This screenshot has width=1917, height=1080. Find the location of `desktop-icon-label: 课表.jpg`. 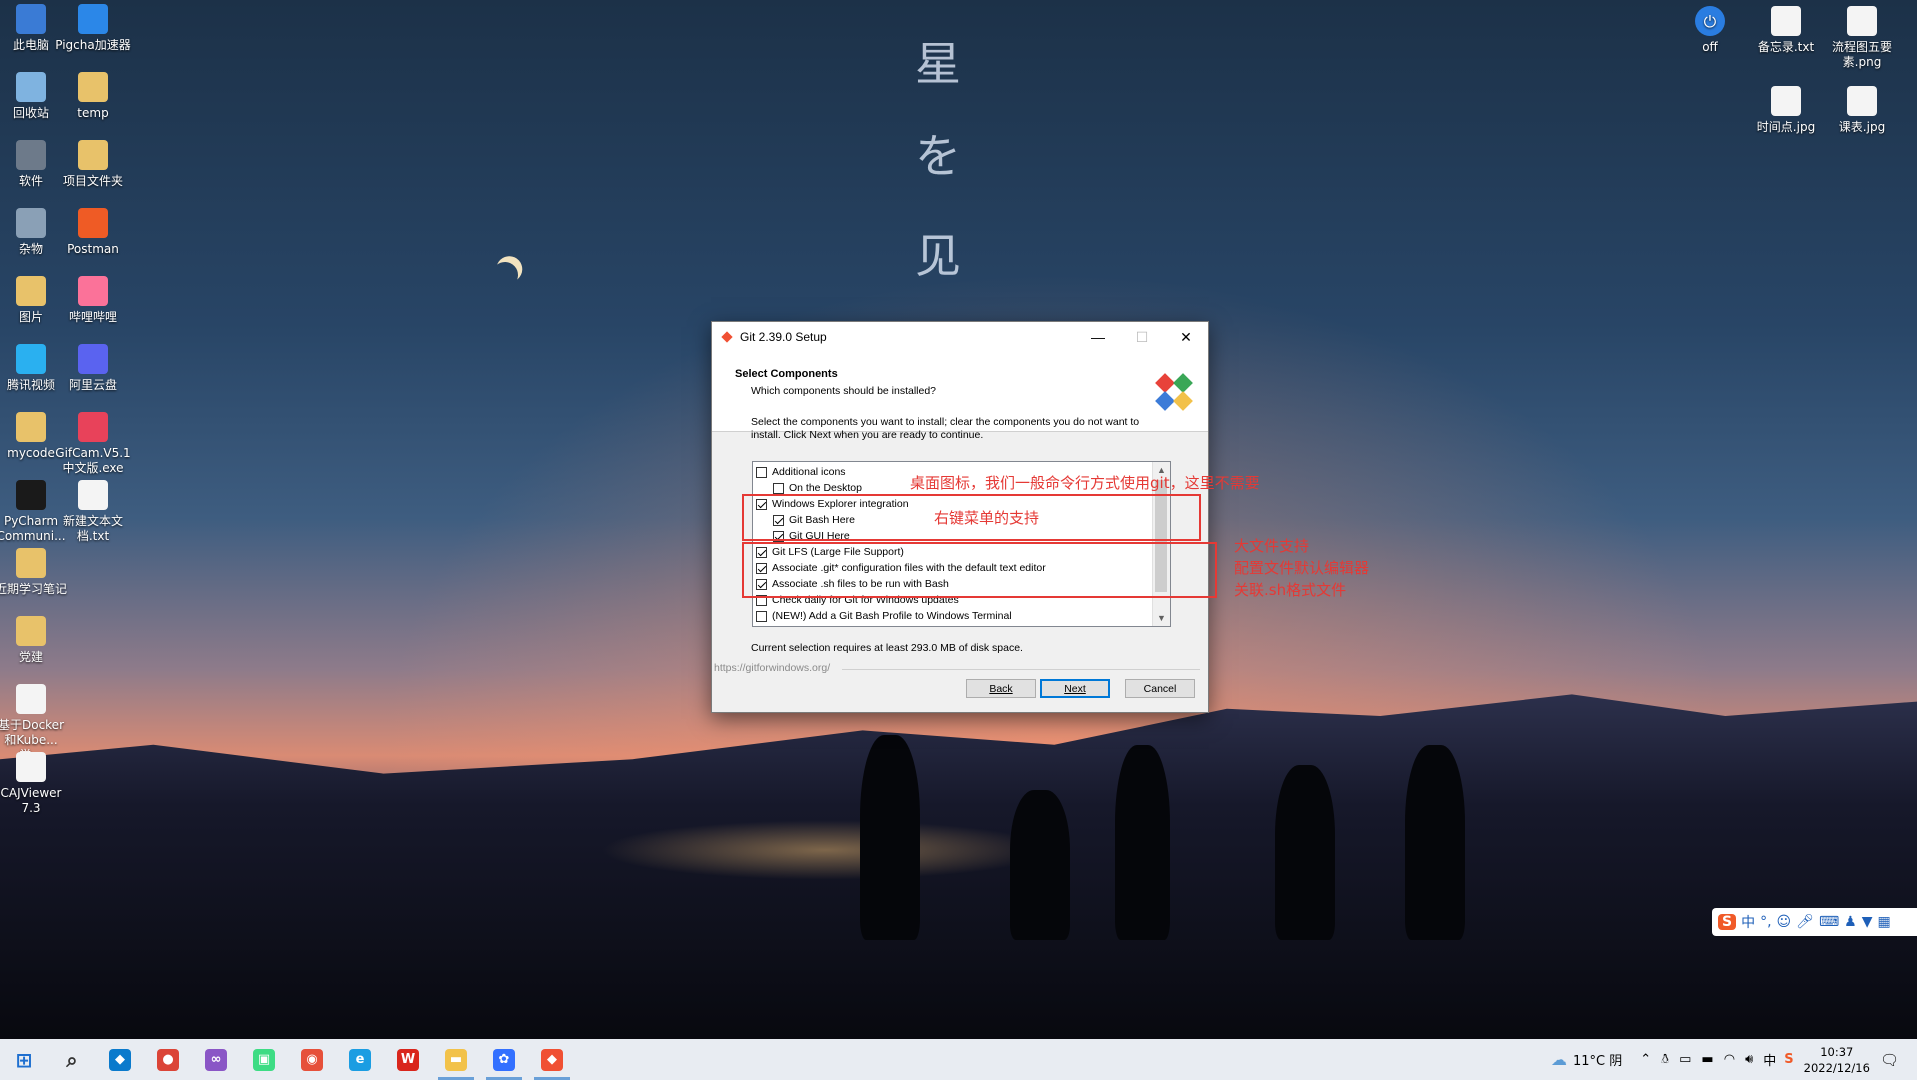

desktop-icon-label: 课表.jpg is located at coordinates (1862, 127).